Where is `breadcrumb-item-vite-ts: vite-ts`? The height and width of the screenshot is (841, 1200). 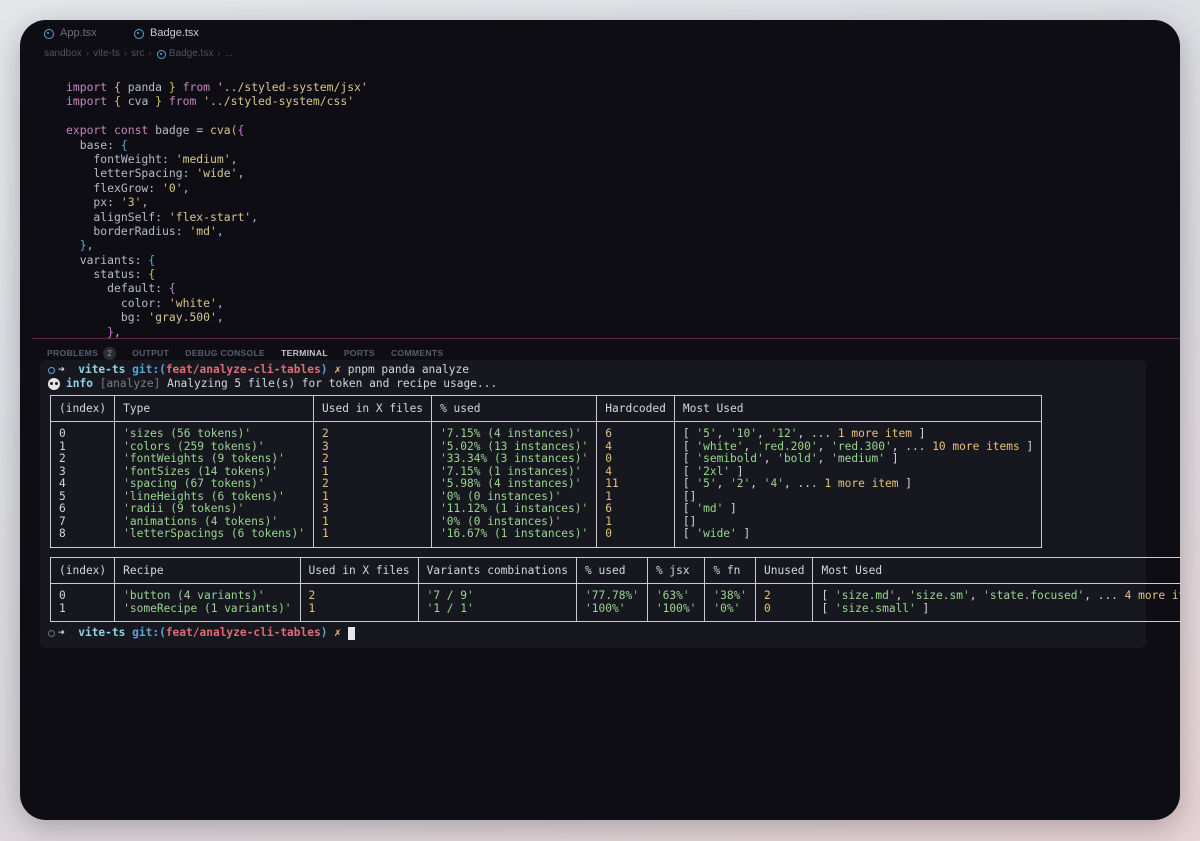 breadcrumb-item-vite-ts: vite-ts is located at coordinates (106, 53).